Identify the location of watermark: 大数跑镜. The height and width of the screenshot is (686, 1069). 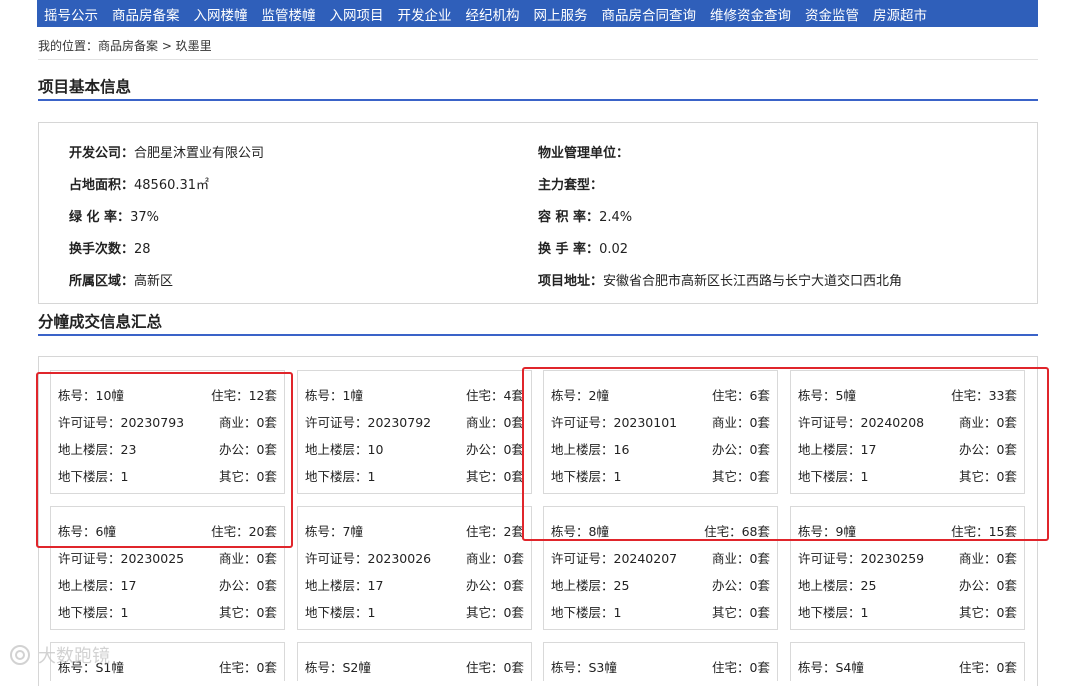
(59, 655).